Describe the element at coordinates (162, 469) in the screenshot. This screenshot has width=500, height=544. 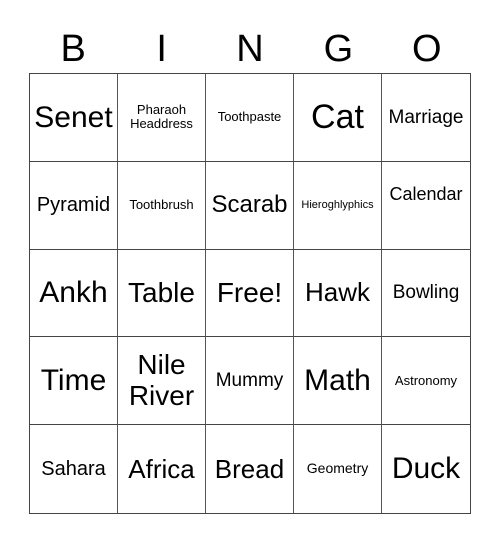
I see `bingo-cell: Africa` at that location.